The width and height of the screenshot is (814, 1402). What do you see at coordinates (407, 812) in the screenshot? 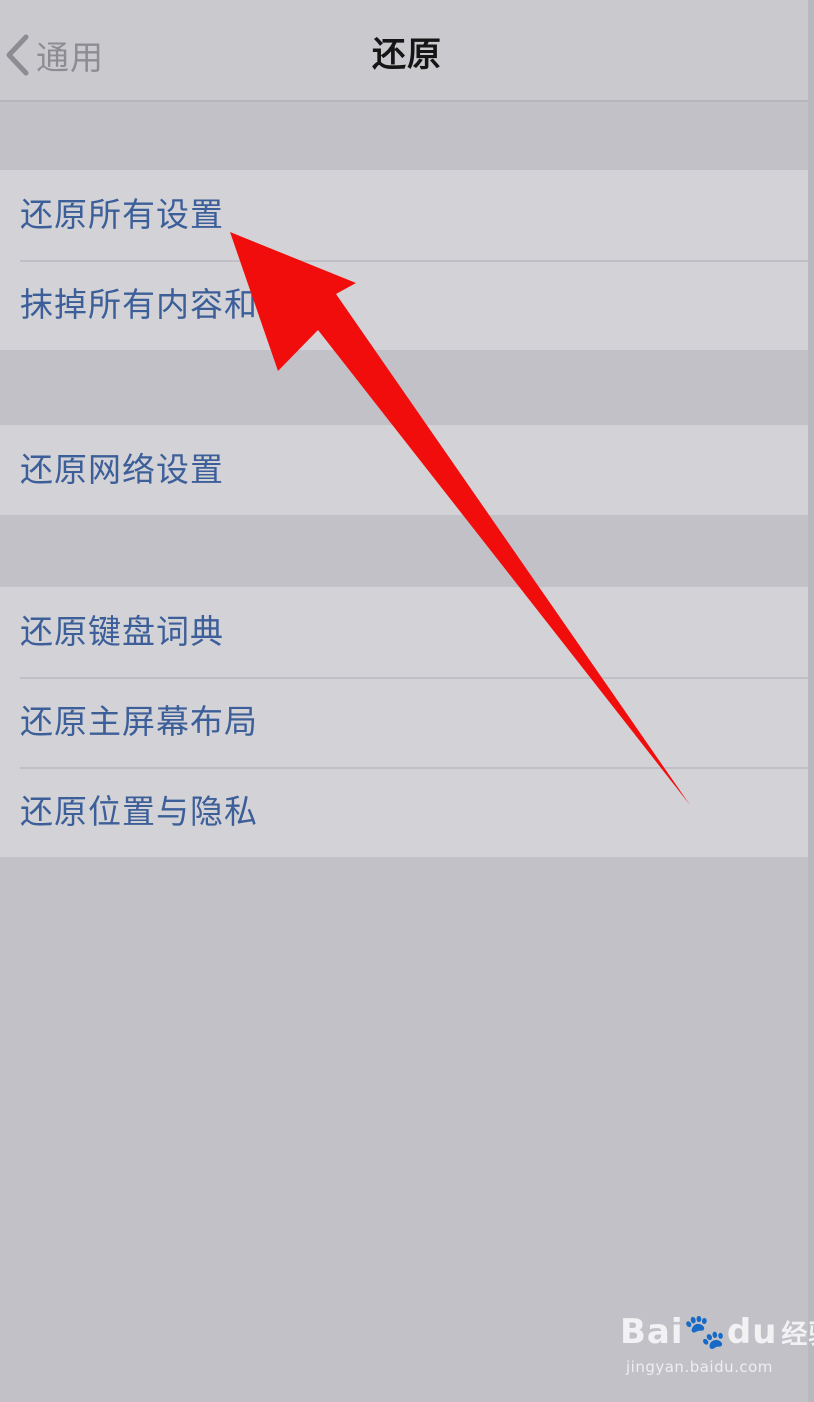
I see `reset-location-privacy-row: 还原位置与隐私` at bounding box center [407, 812].